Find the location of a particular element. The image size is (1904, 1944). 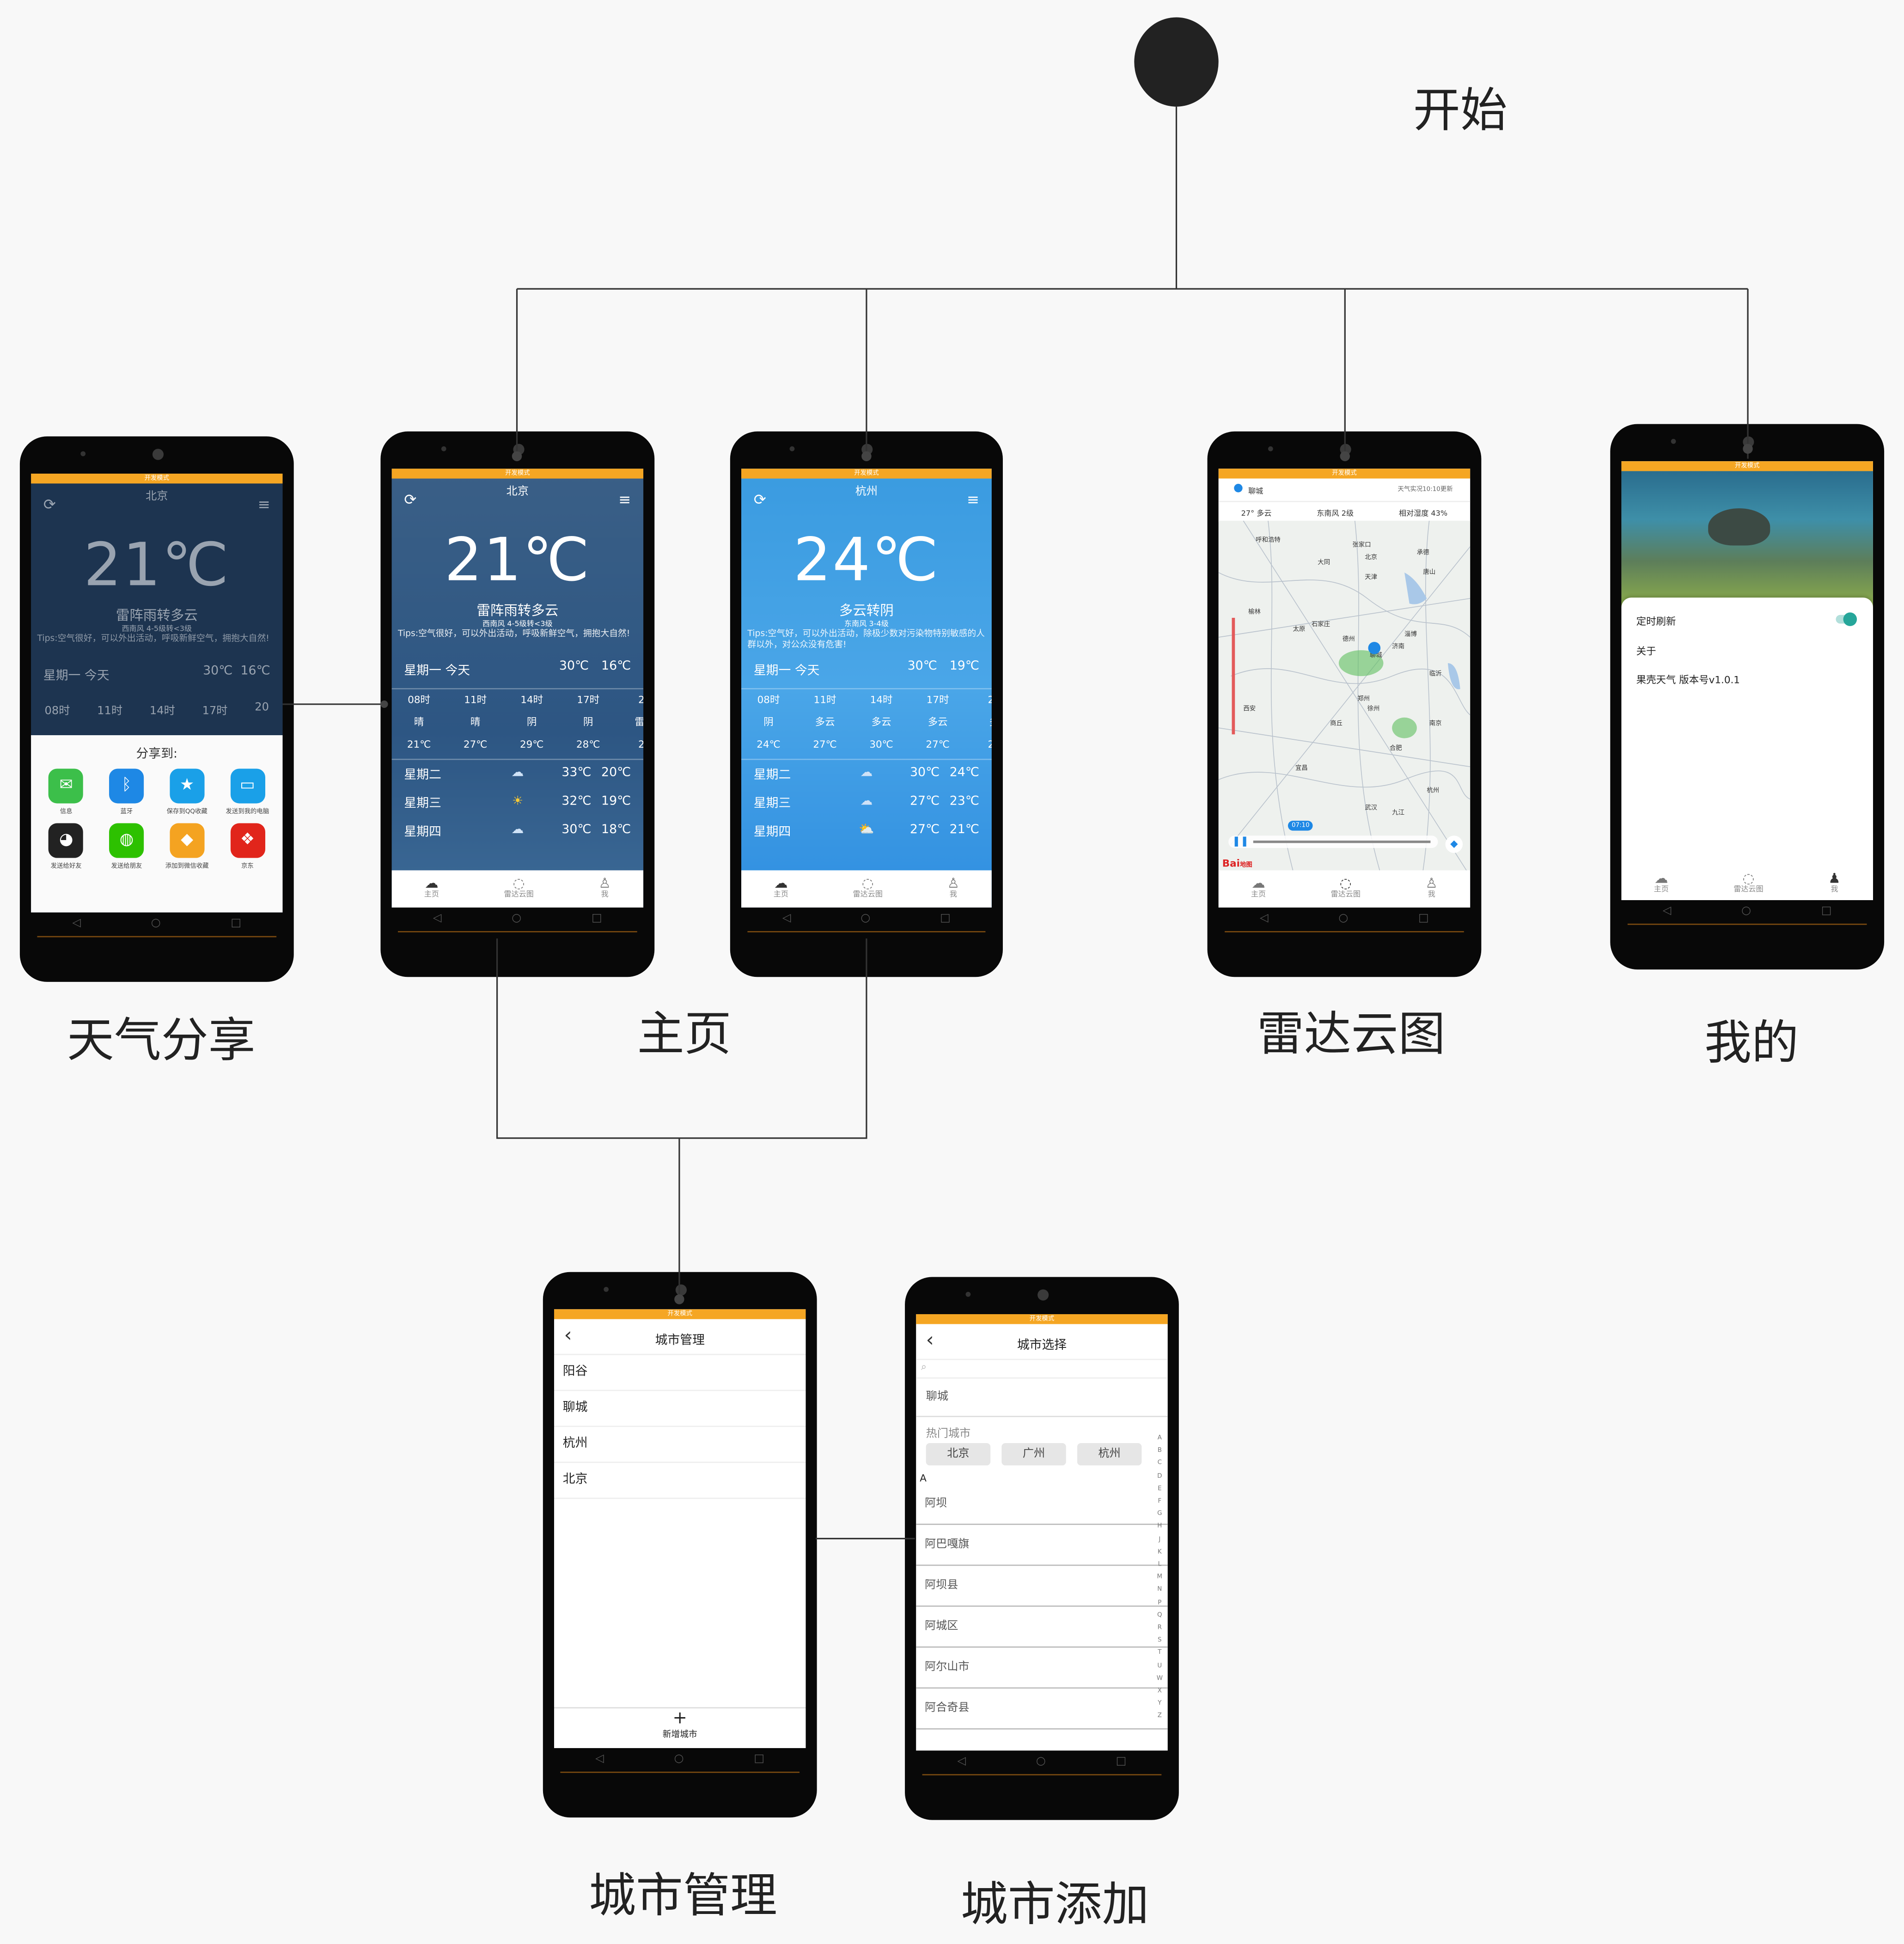

day-row: 星期二 ☁ 30℃ 24℃ is located at coordinates (866, 773).